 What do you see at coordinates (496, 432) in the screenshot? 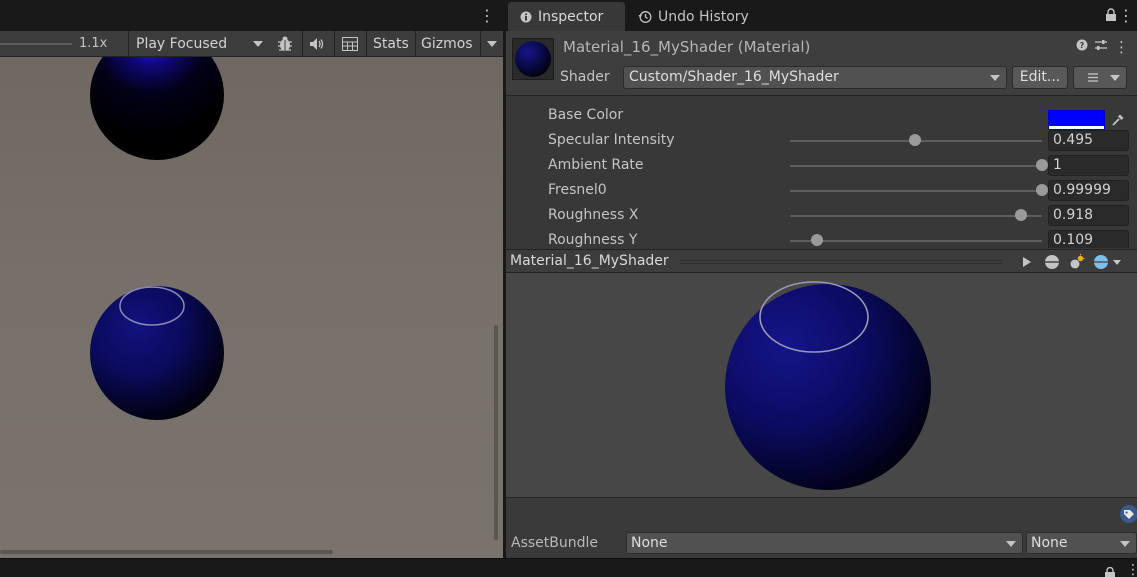
I see `vertical-scrollbar` at bounding box center [496, 432].